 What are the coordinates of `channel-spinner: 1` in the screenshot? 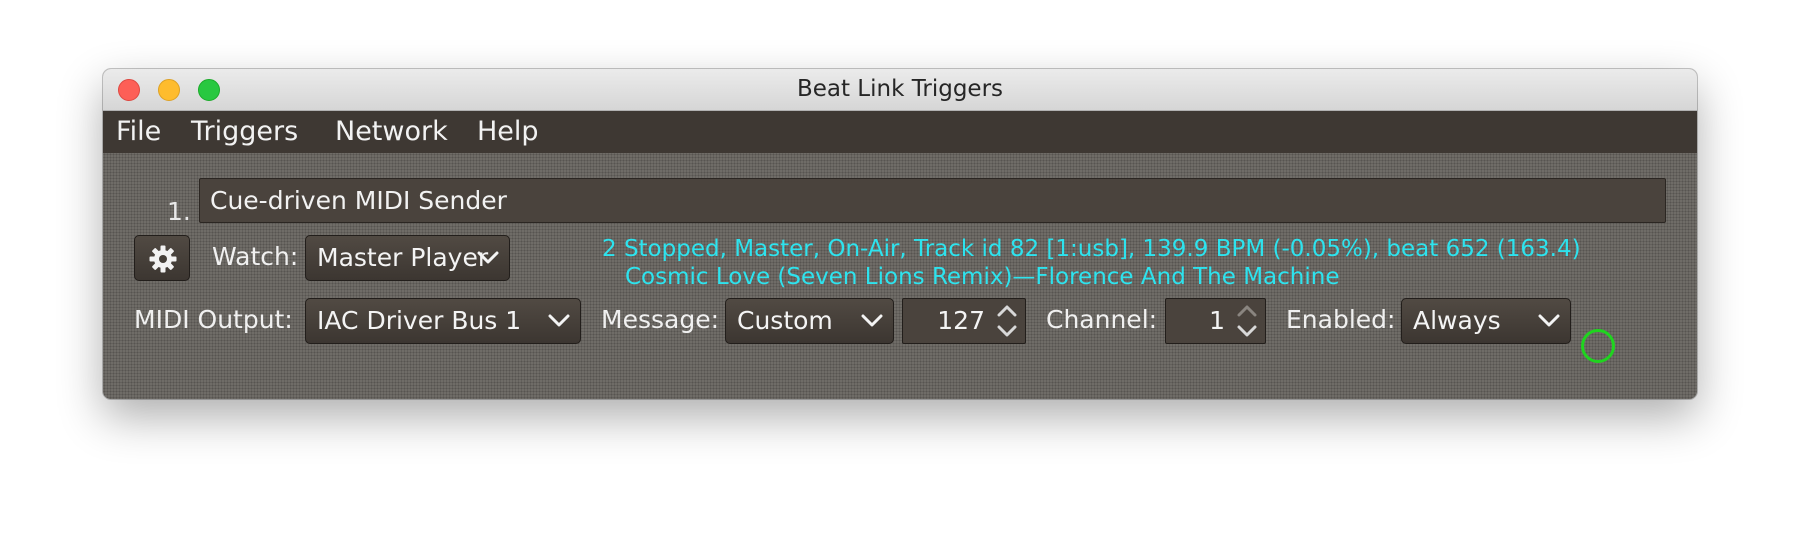 It's located at (1215, 321).